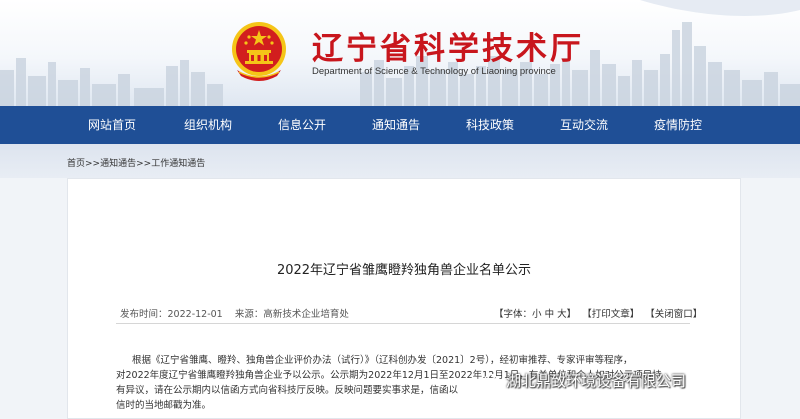 The image size is (800, 419). What do you see at coordinates (550, 314) in the screenshot?
I see `font-size-medium-button: 中` at bounding box center [550, 314].